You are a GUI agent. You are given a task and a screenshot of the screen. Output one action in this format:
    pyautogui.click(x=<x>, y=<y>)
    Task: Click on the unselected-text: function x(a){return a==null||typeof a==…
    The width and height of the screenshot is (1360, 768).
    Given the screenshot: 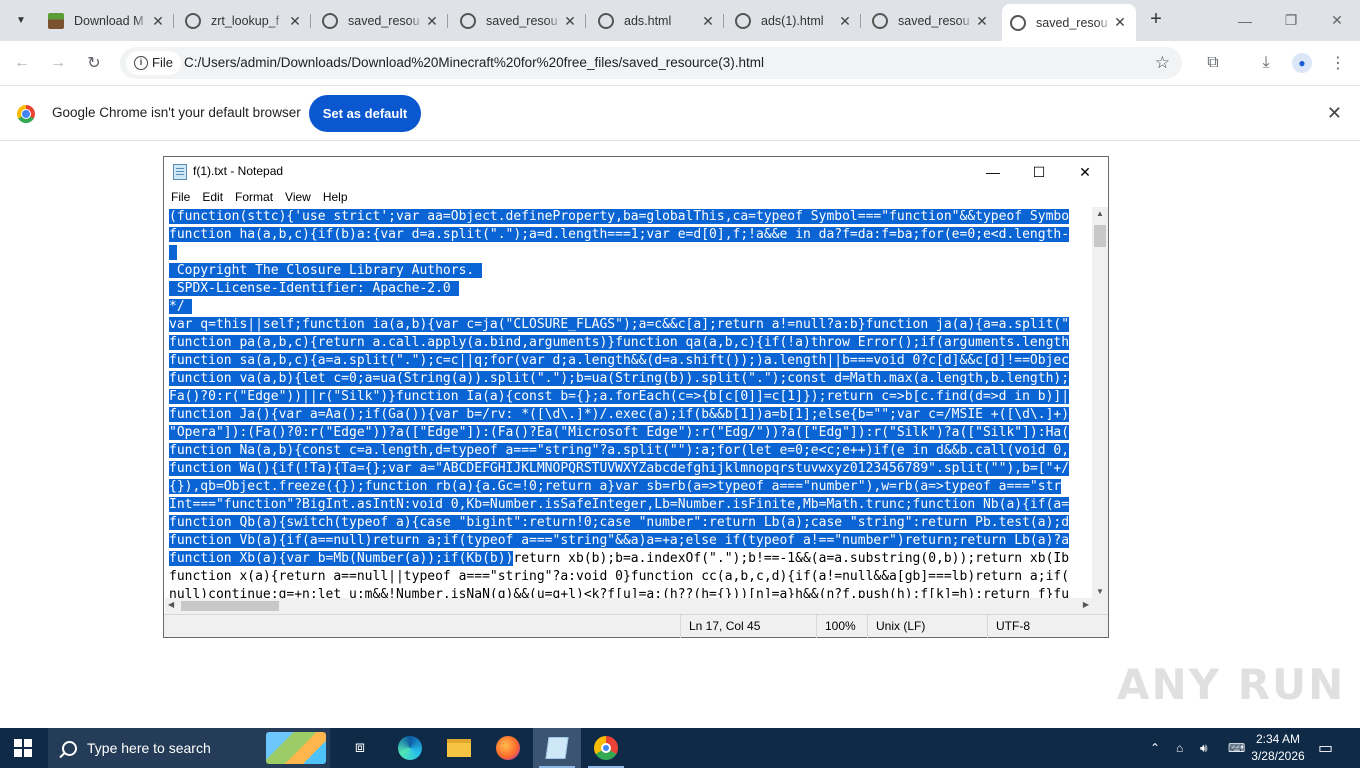 What is the action you would take?
    pyautogui.click(x=619, y=576)
    